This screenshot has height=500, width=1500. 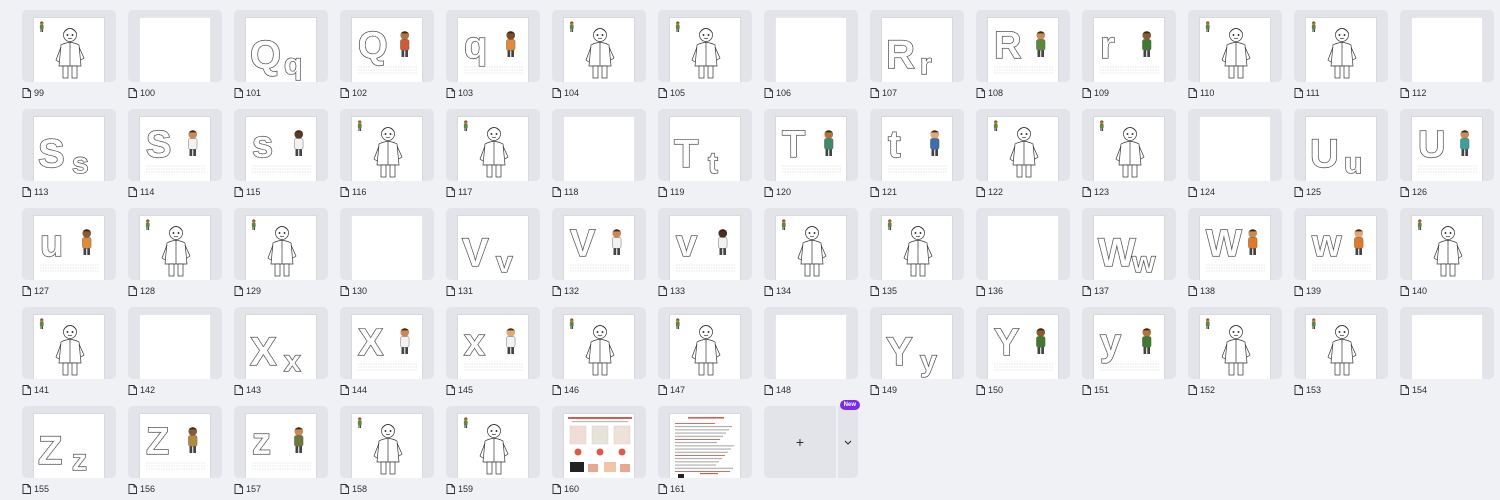 I want to click on page-thumbnail-154: 154, so click(x=1447, y=356).